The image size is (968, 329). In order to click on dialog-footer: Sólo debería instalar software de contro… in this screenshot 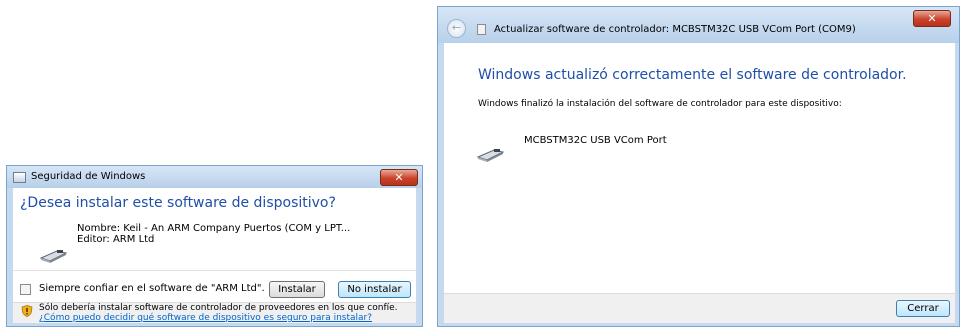, I will do `click(214, 312)`.